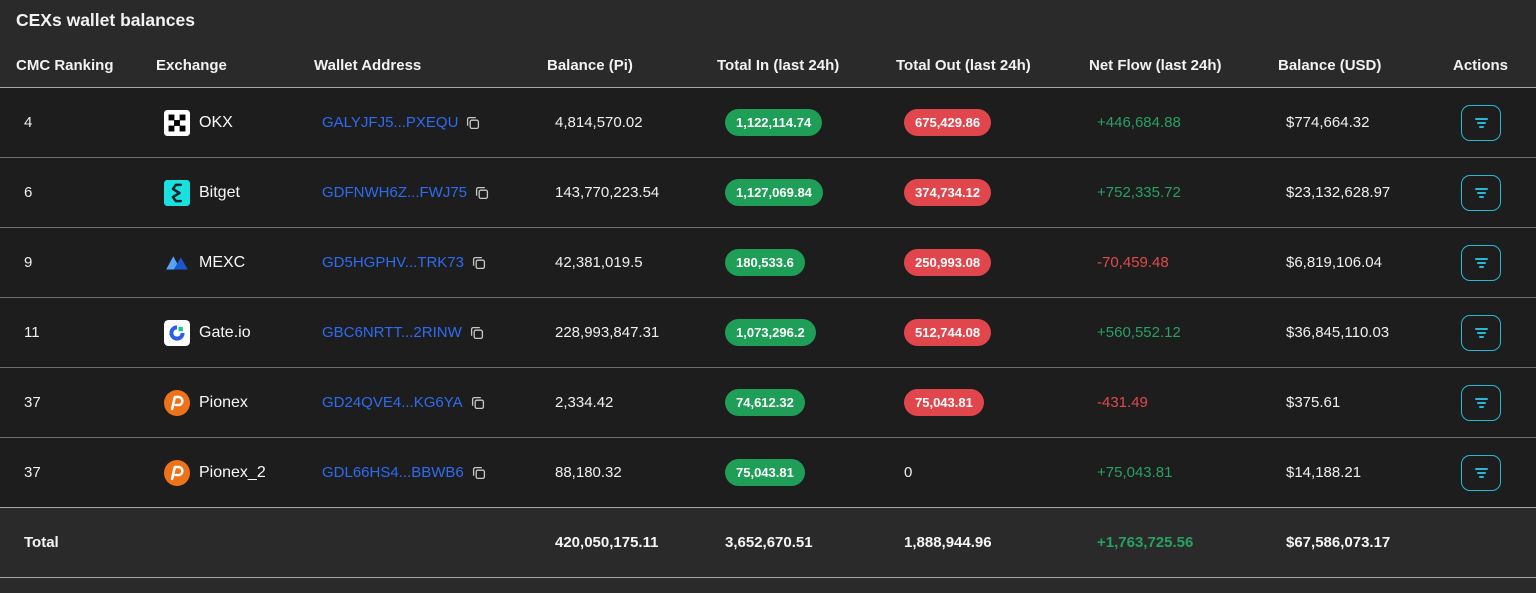  I want to click on total-out-badge: 250,993.08, so click(948, 262).